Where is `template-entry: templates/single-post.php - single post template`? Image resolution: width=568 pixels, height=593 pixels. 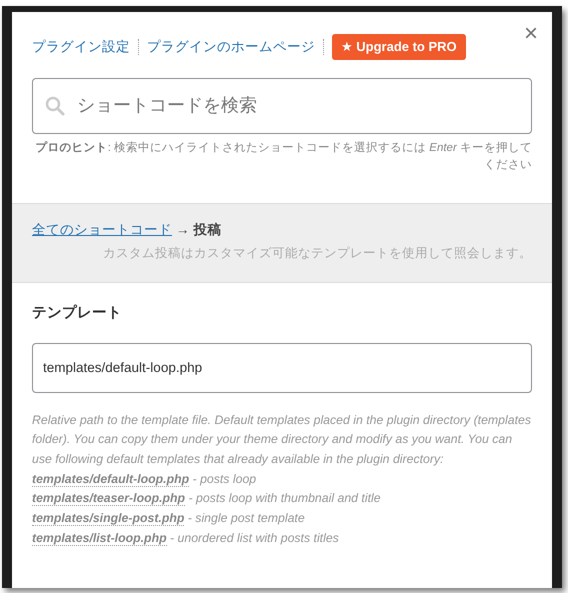
template-entry: templates/single-post.php - single post template is located at coordinates (169, 519).